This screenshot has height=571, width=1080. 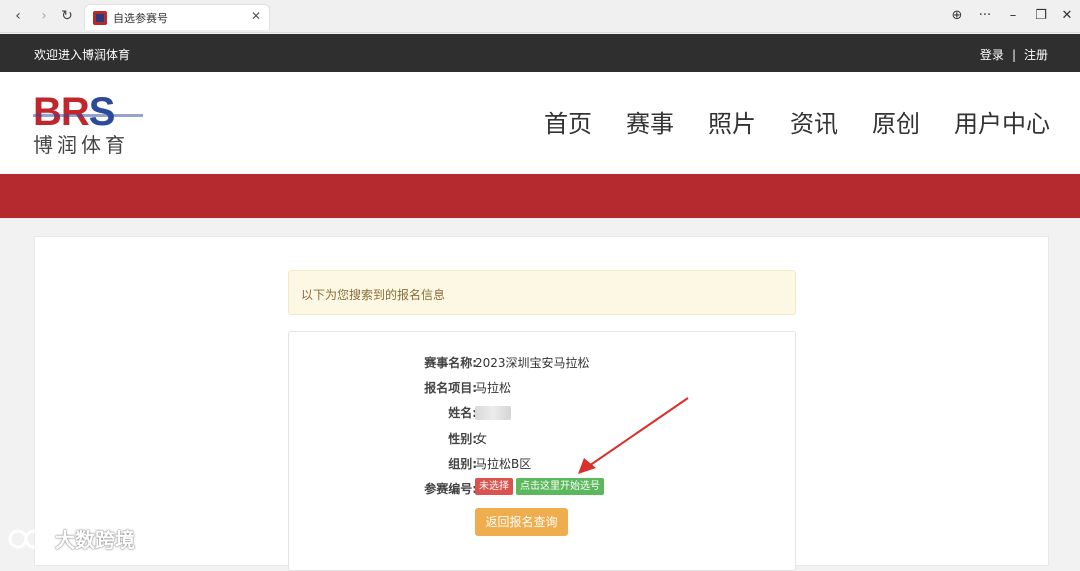 I want to click on forward-icon: ›, so click(x=44, y=16).